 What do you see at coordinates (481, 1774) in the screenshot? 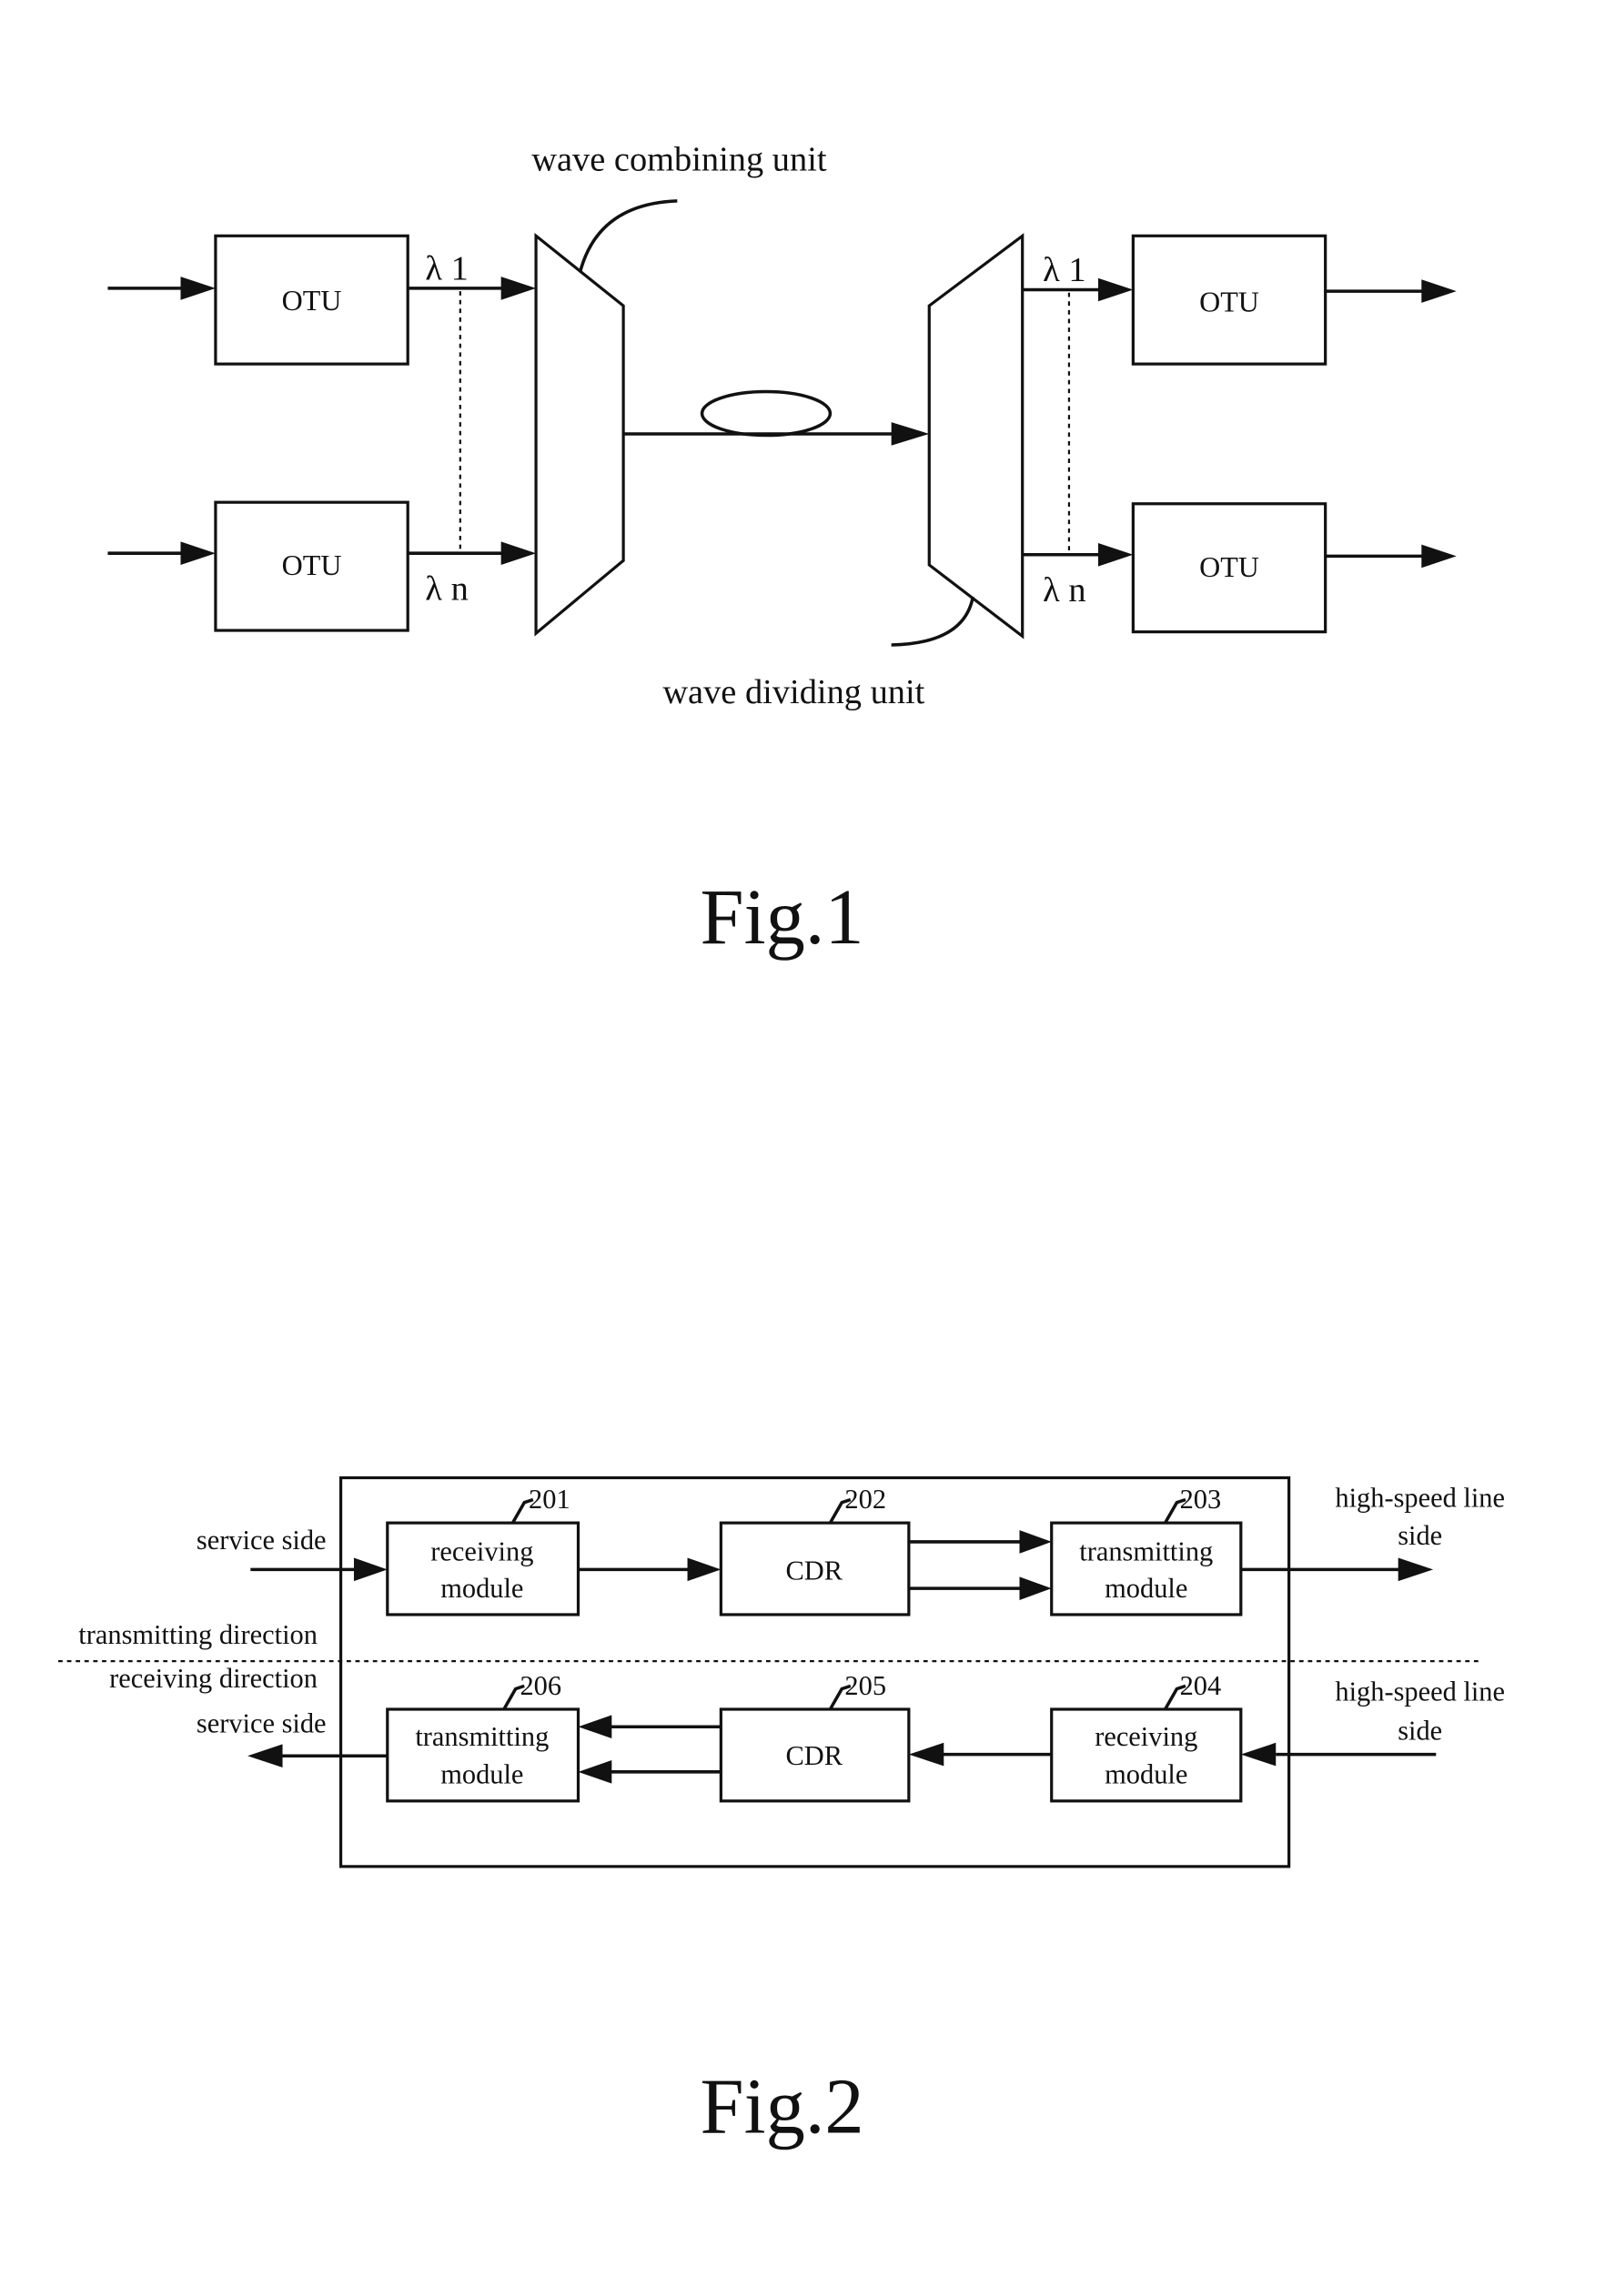
I see `module-206-line2: module` at bounding box center [481, 1774].